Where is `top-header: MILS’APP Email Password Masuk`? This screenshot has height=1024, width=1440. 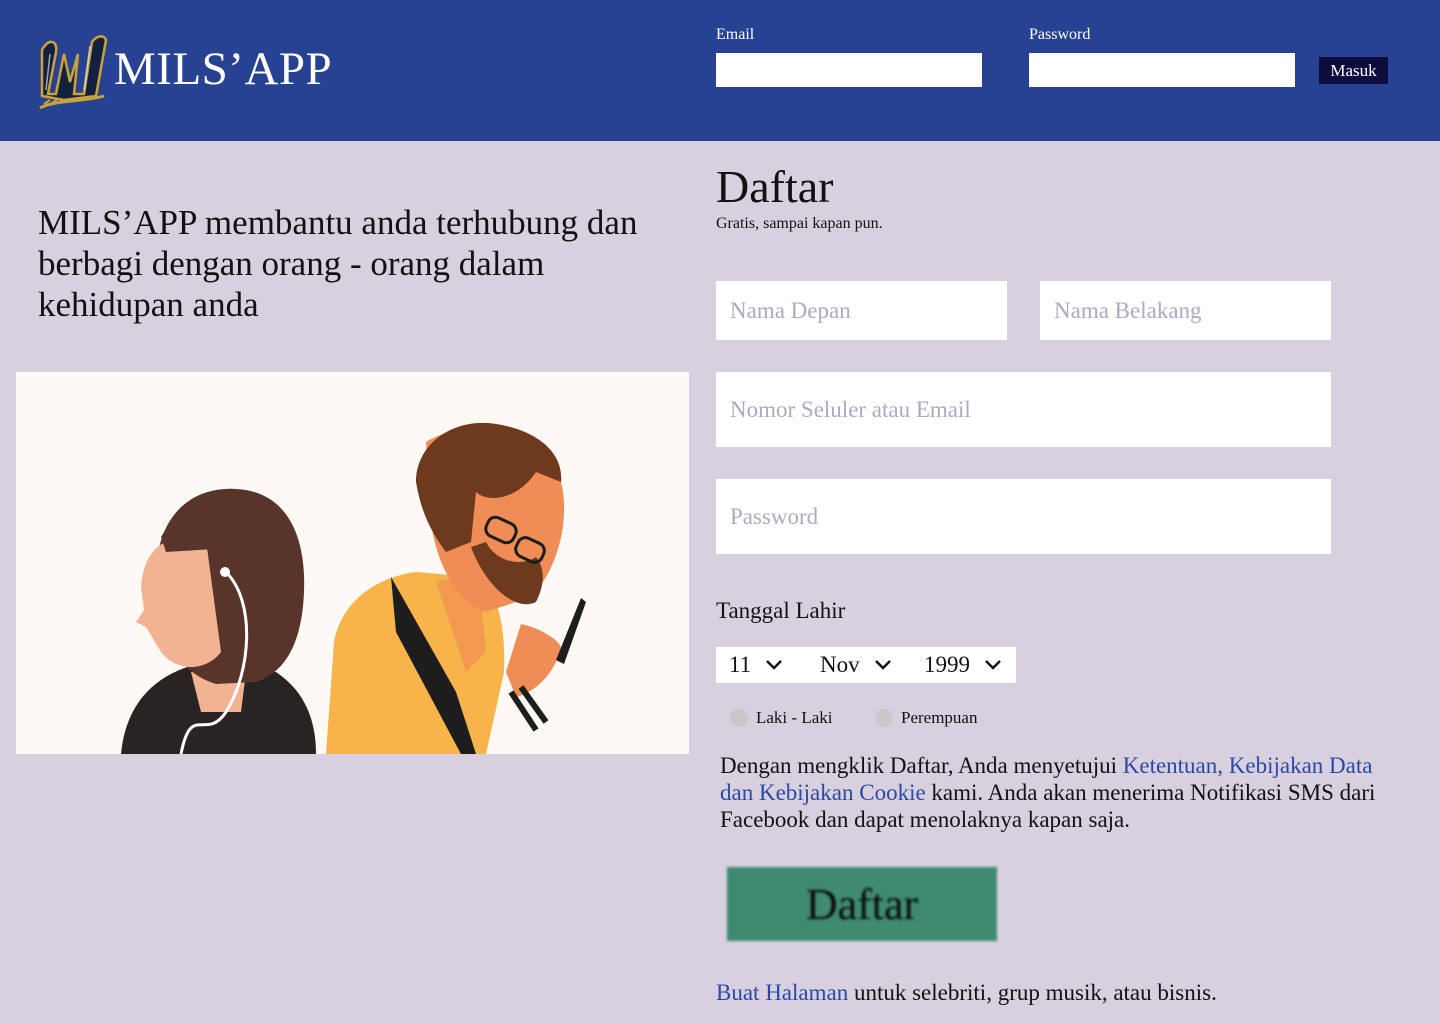 top-header: MILS’APP Email Password Masuk is located at coordinates (720, 70).